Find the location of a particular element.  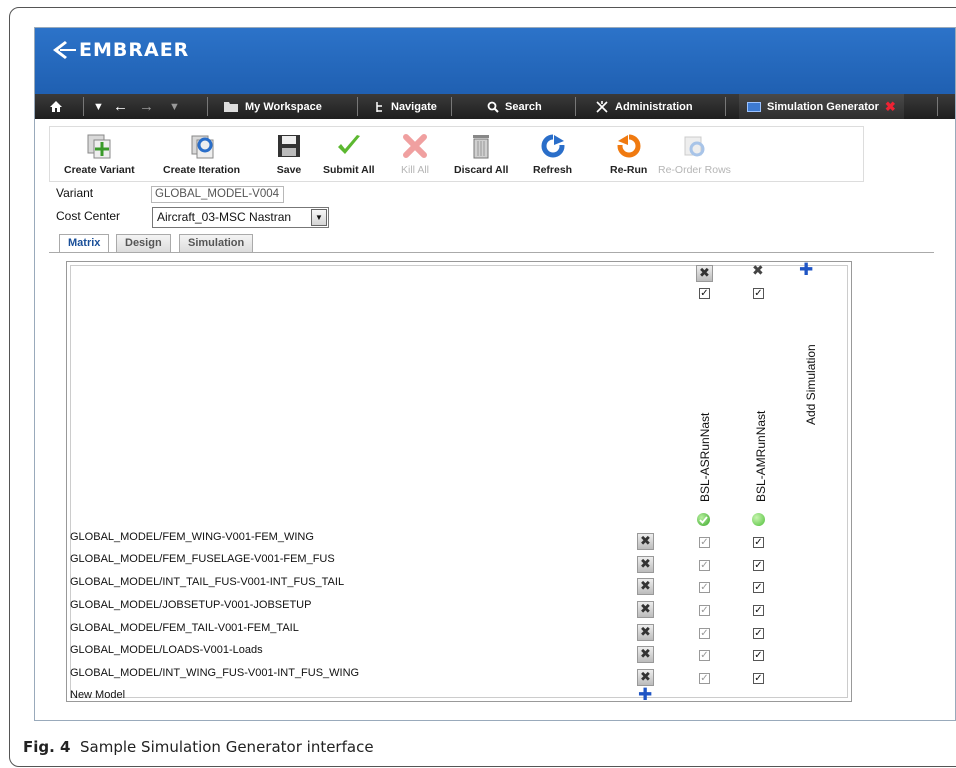

search-icon is located at coordinates (493, 107).